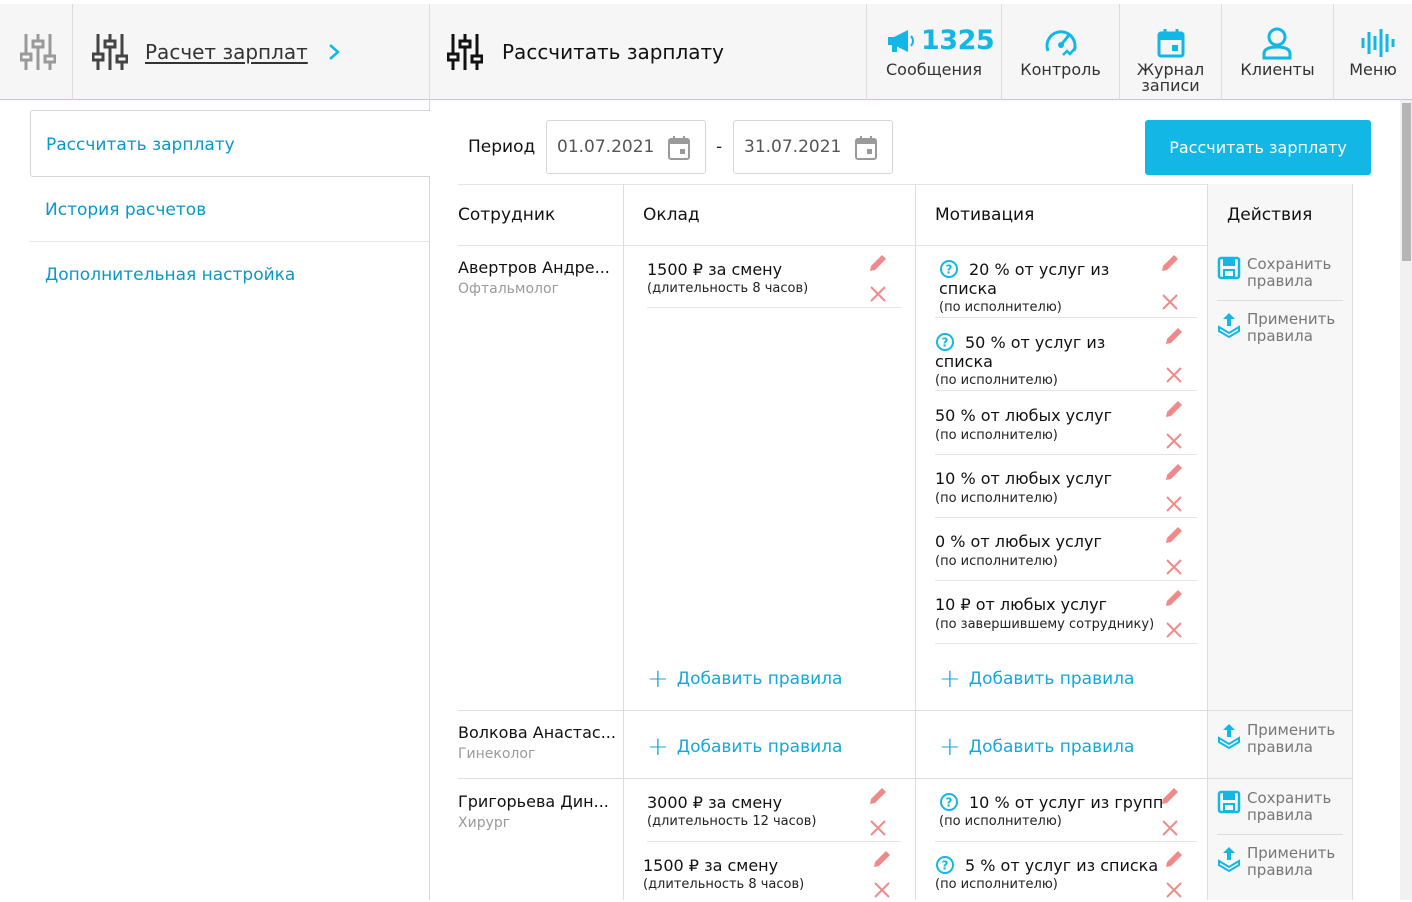  I want to click on page-sliders-icon, so click(465, 54).